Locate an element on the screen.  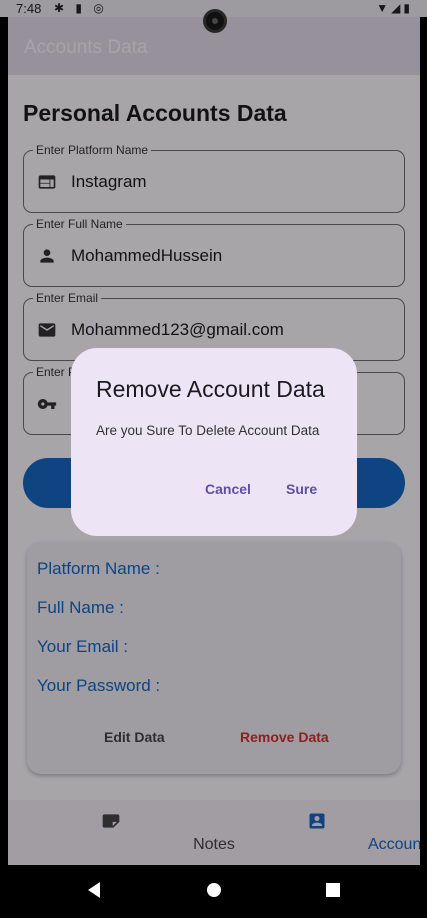
recents-icon is located at coordinates (333, 890).